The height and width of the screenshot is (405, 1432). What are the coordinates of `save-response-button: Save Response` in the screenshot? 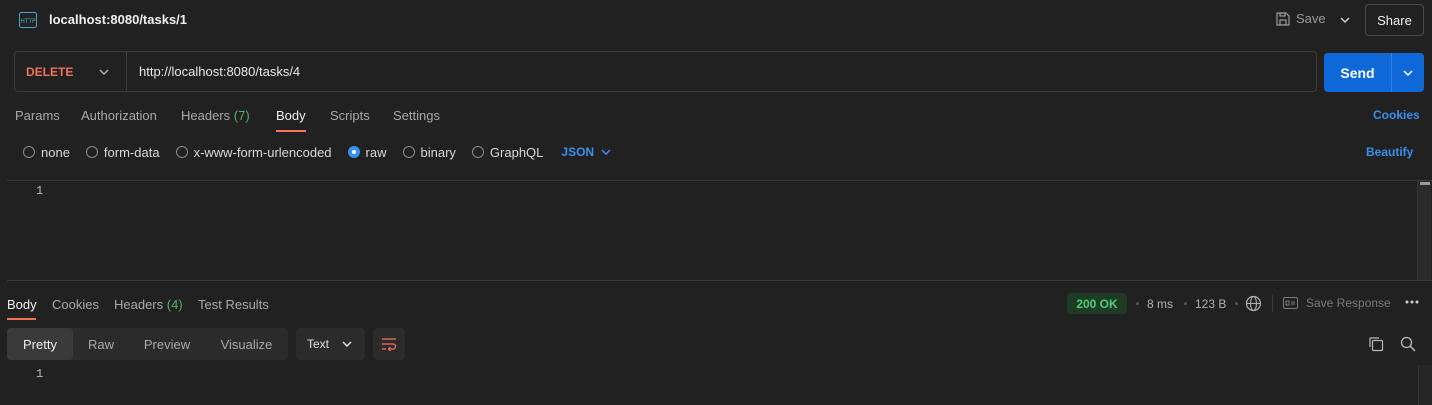 It's located at (1337, 303).